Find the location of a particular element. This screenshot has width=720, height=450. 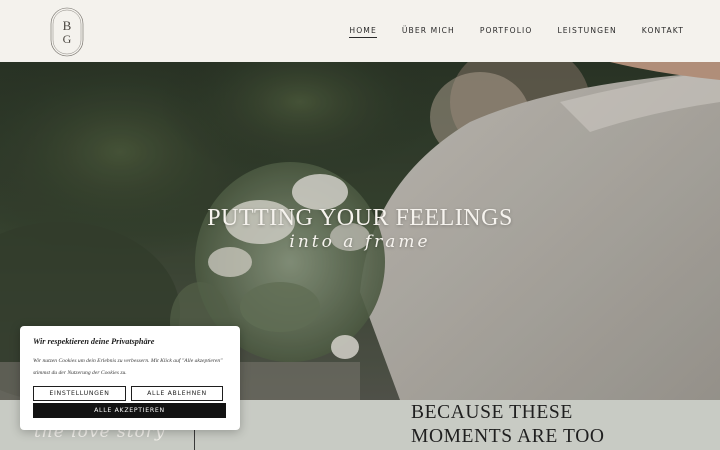

nav-leistungen: LEISTUNGEN is located at coordinates (586, 32).